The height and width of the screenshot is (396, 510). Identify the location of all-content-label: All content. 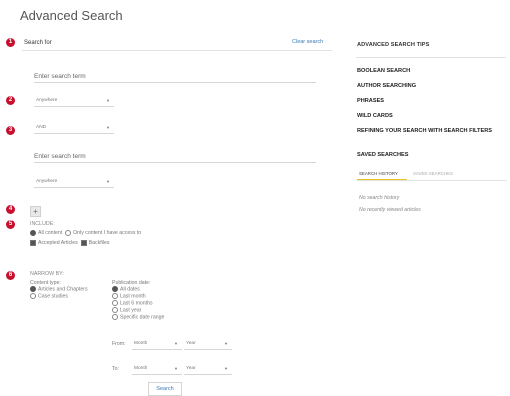
(50, 233).